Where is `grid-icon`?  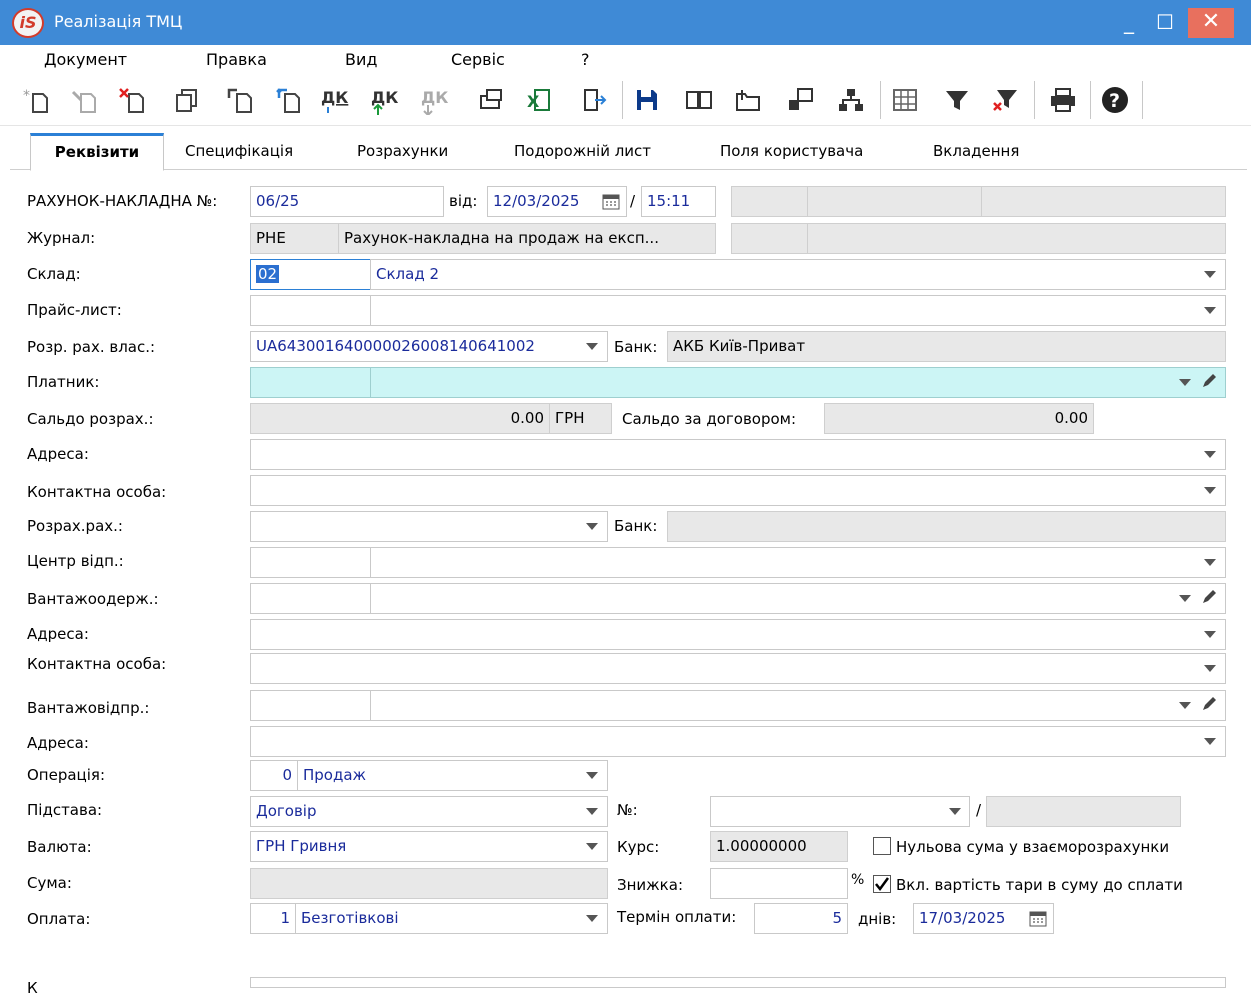
grid-icon is located at coordinates (905, 100).